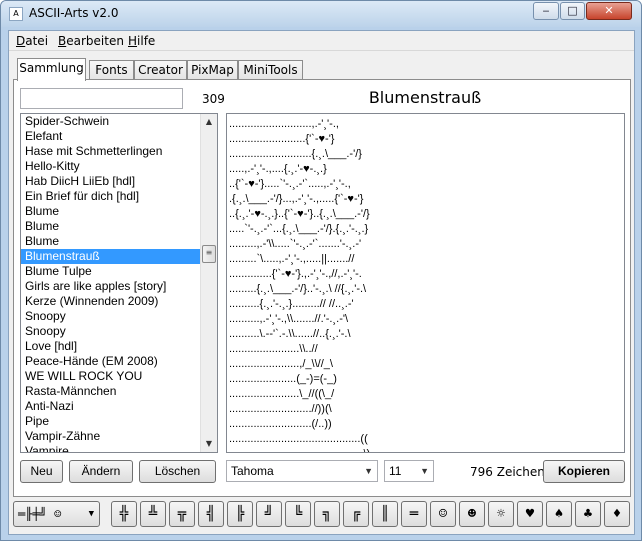 The image size is (642, 541). I want to click on font-size-value: 11, so click(395, 471).